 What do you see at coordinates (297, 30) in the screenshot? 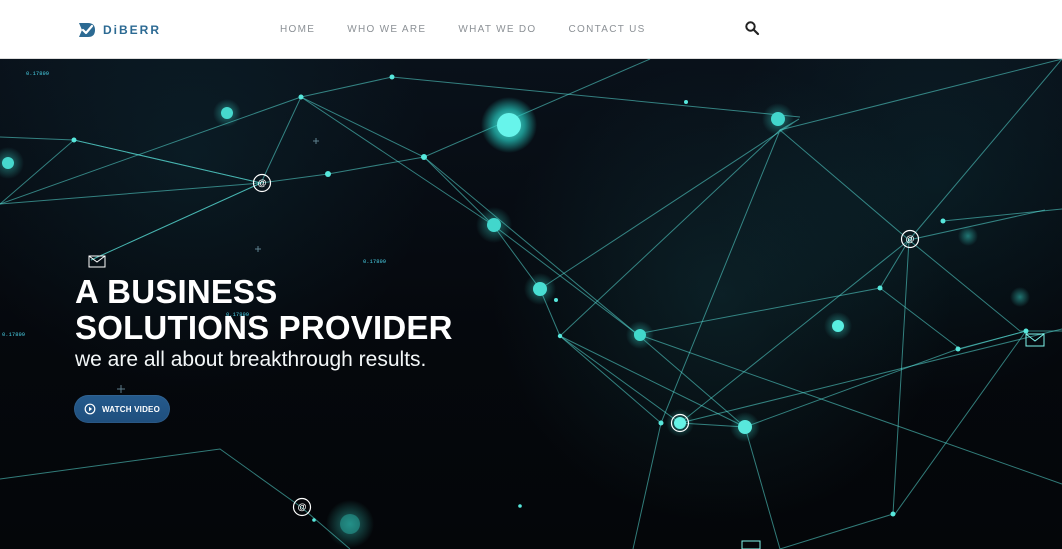
I see `nav-home: HOME` at bounding box center [297, 30].